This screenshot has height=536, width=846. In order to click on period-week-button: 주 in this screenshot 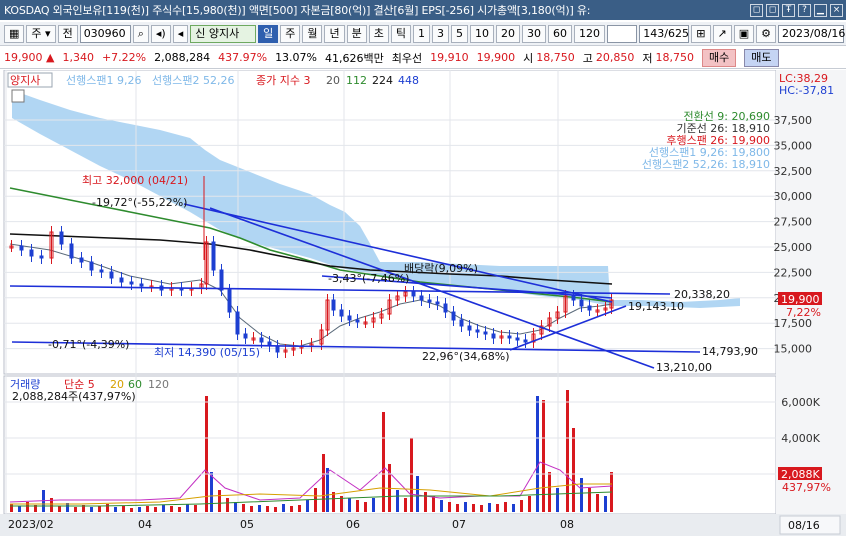, I will do `click(290, 33)`.